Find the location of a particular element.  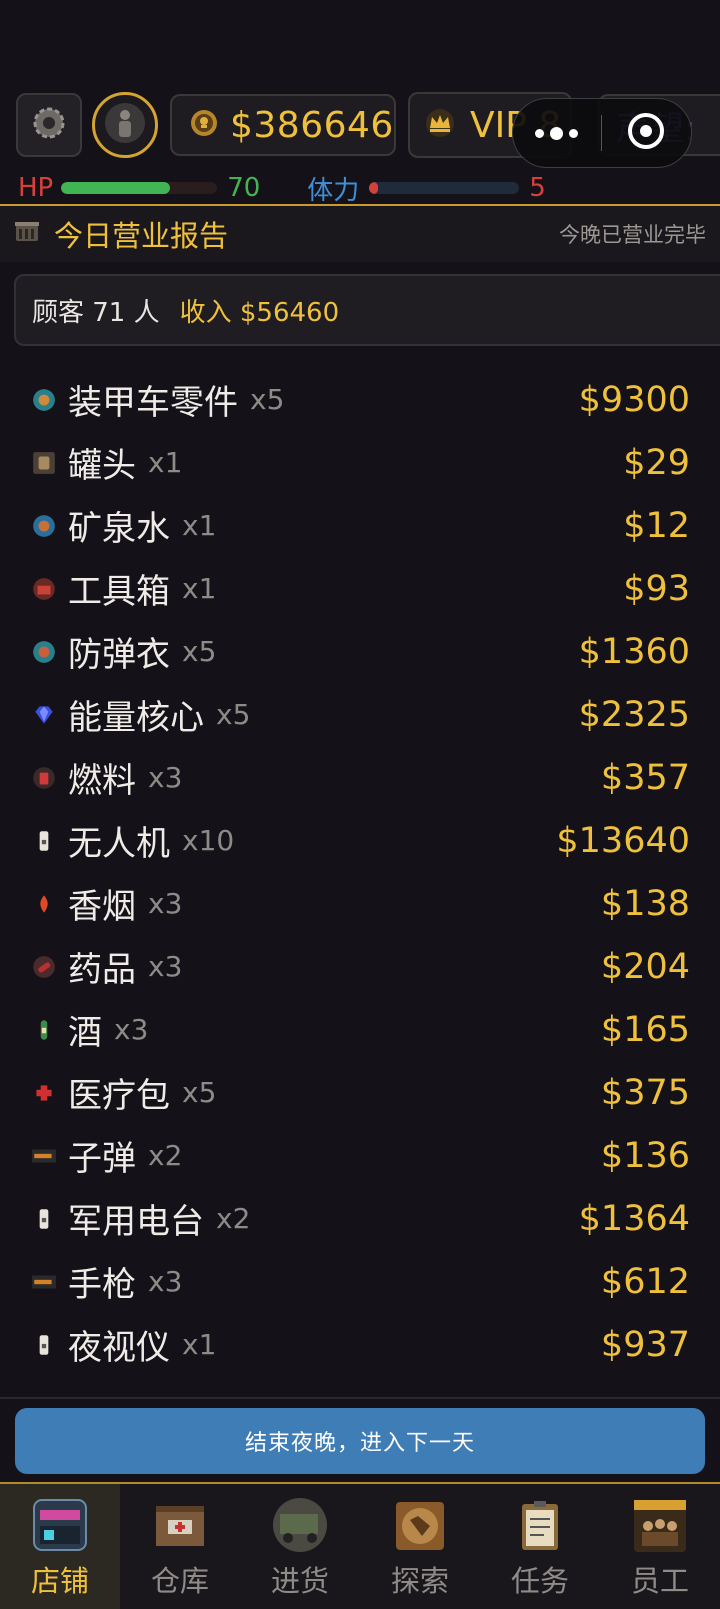

sale-row: 子弹 x2 $136 is located at coordinates (360, 1155).